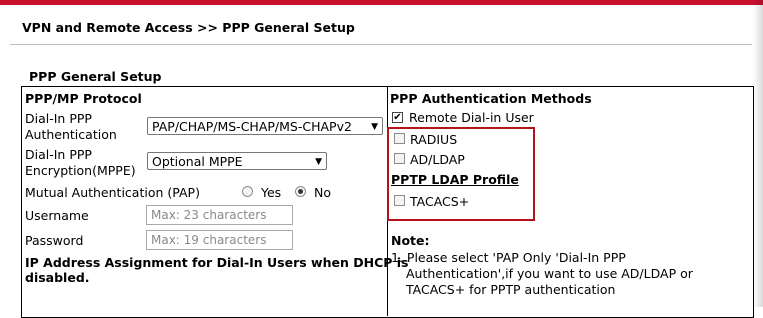 Image resolution: width=763 pixels, height=318 pixels. What do you see at coordinates (300, 191) in the screenshot?
I see `mutual-auth-no-radio` at bounding box center [300, 191].